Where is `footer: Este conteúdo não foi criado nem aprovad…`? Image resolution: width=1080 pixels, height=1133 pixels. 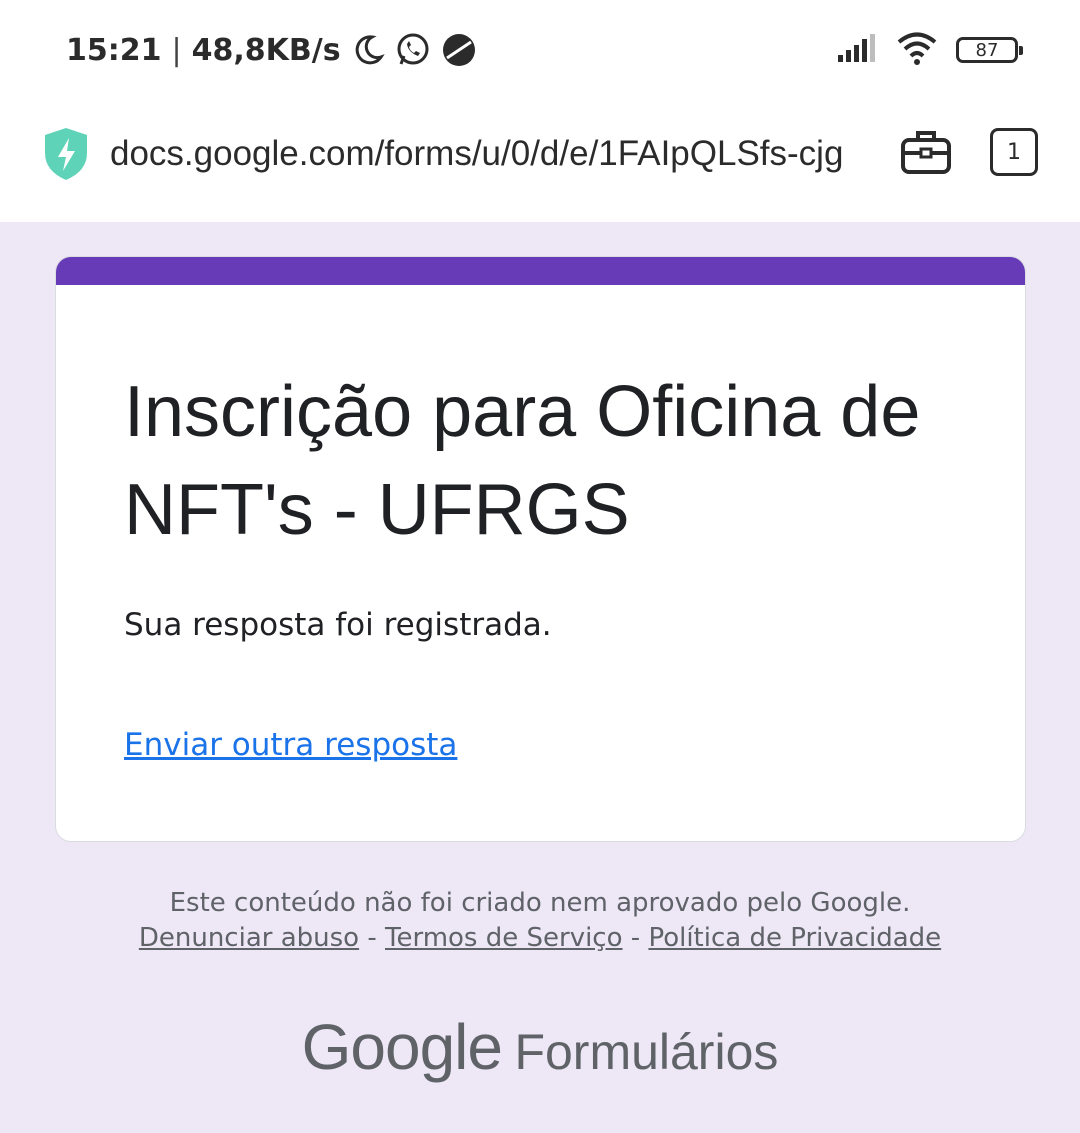 footer: Este conteúdo não foi criado nem aprovad… is located at coordinates (540, 921).